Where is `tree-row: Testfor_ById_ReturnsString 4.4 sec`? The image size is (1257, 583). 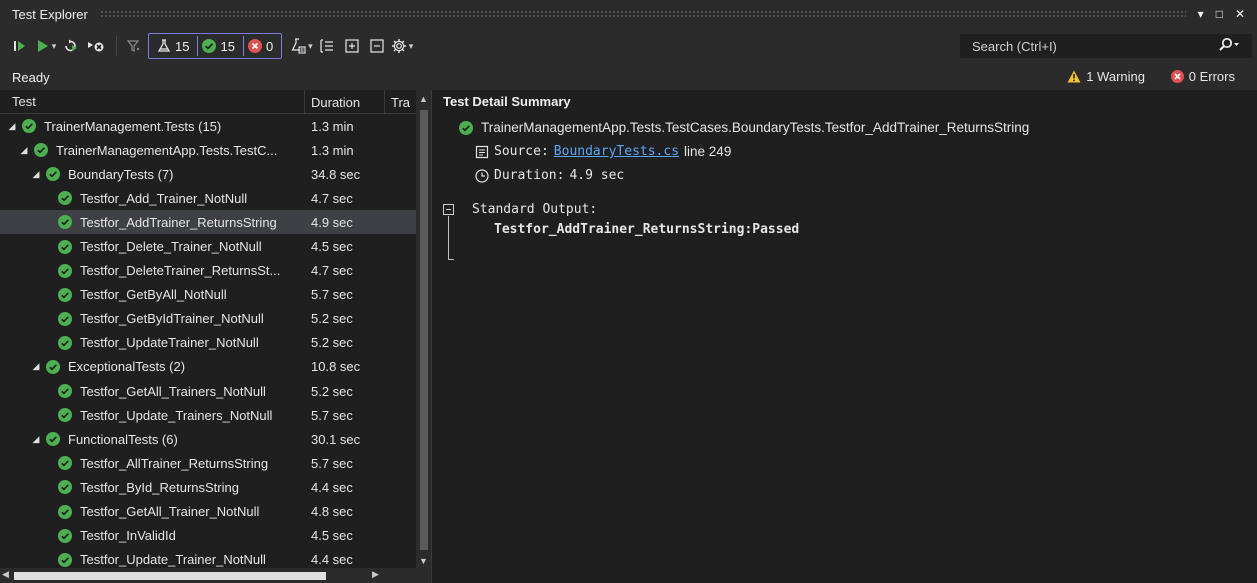 tree-row: Testfor_ById_ReturnsString 4.4 sec is located at coordinates (209, 487).